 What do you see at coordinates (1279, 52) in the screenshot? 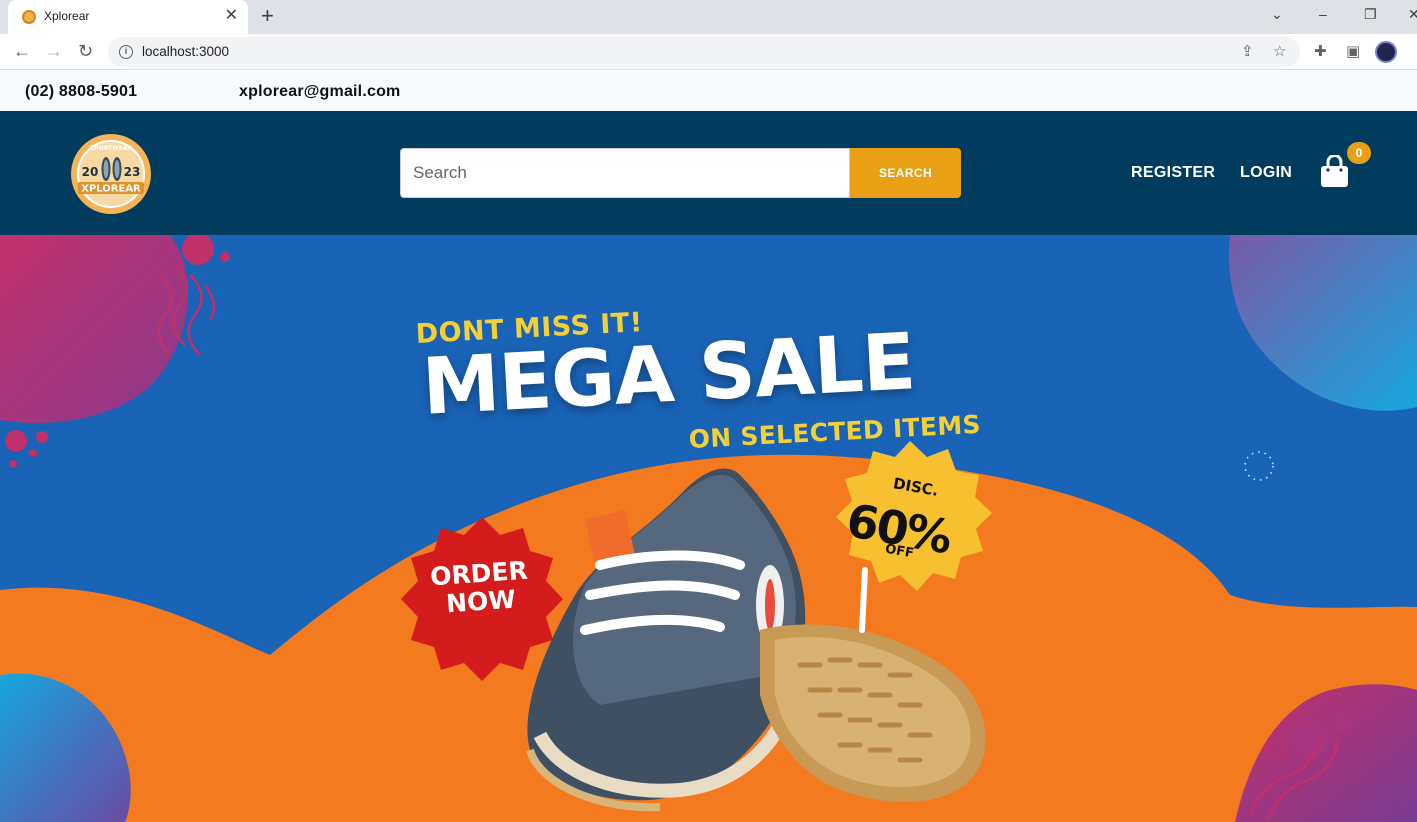
I see `bookmark-star-icon: ☆` at bounding box center [1279, 52].